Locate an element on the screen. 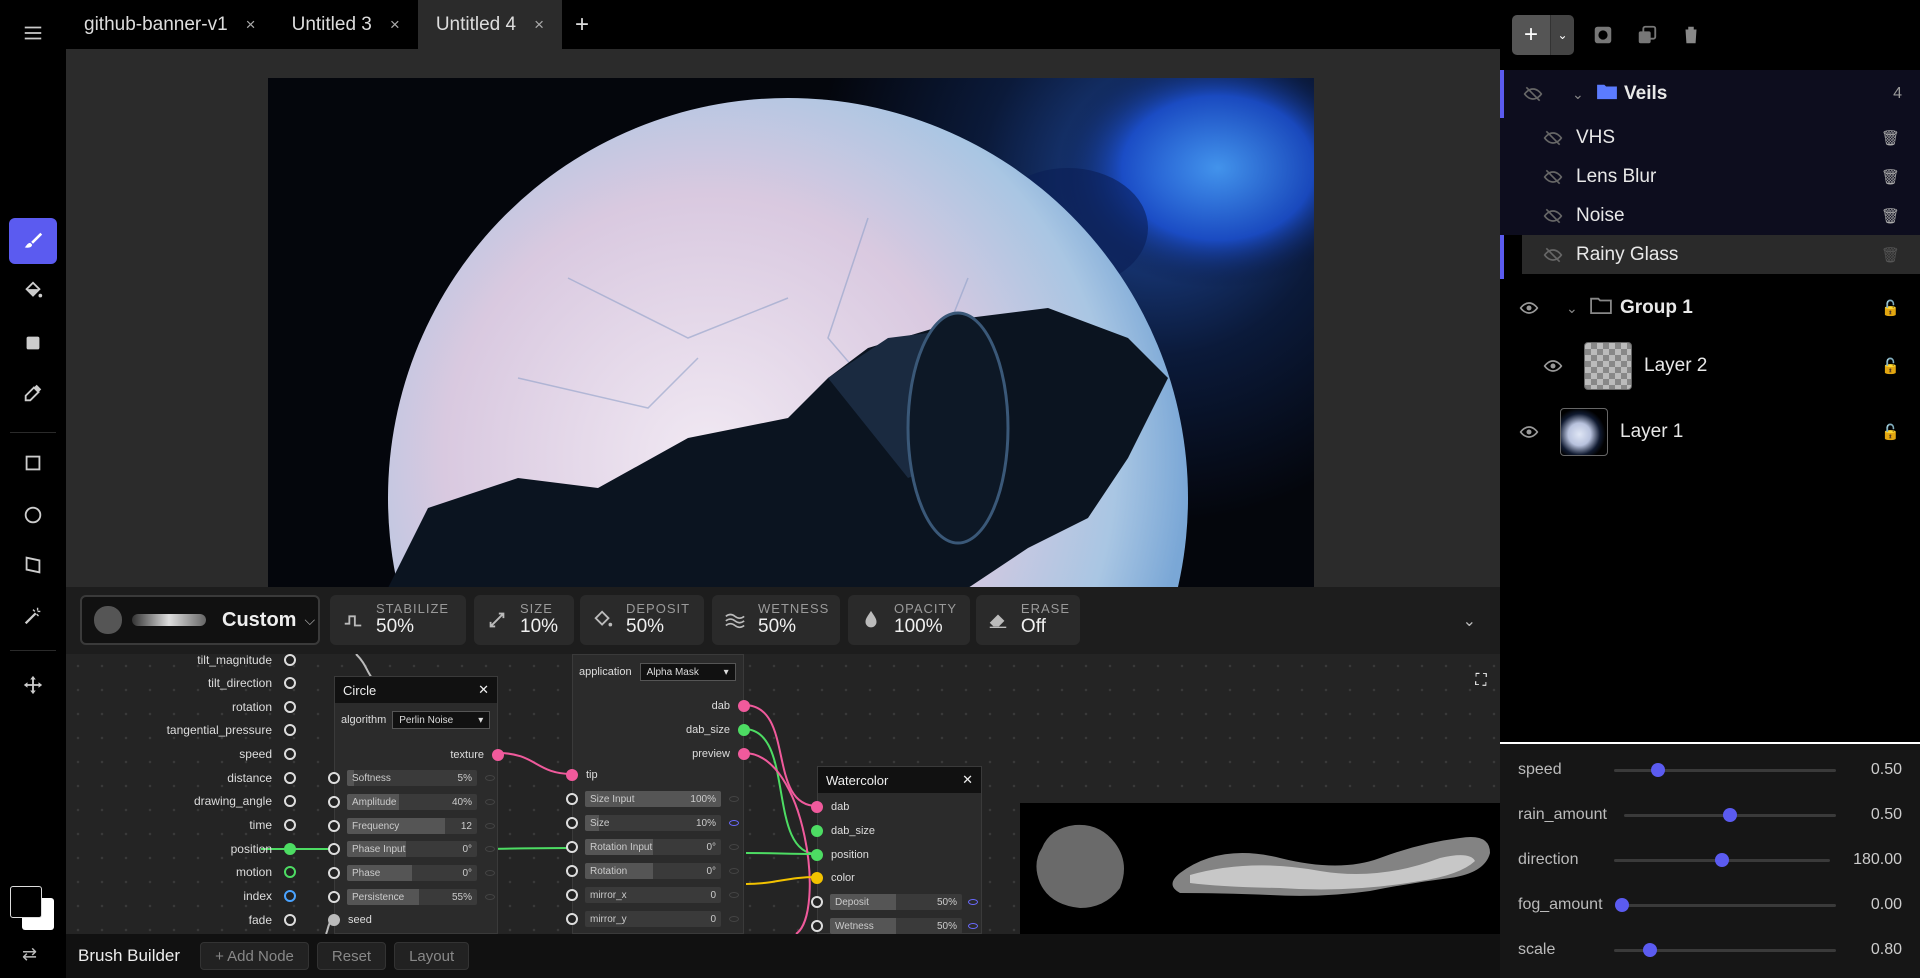  layer-vhs: VHS 🗑 is located at coordinates (1710, 137).